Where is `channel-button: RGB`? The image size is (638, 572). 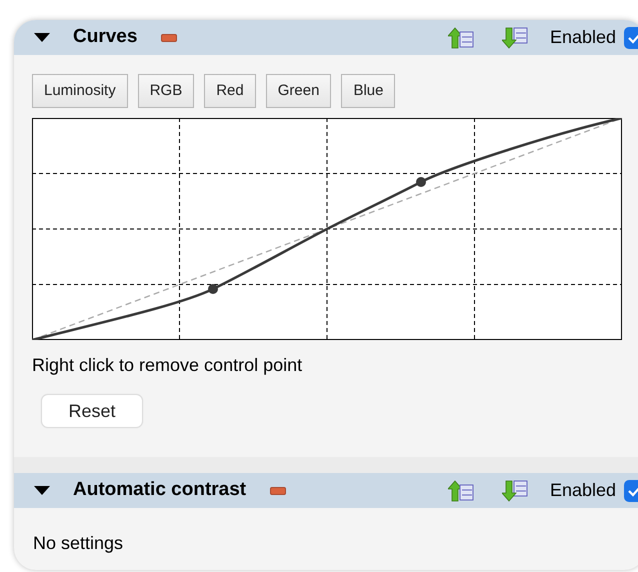 channel-button: RGB is located at coordinates (166, 91).